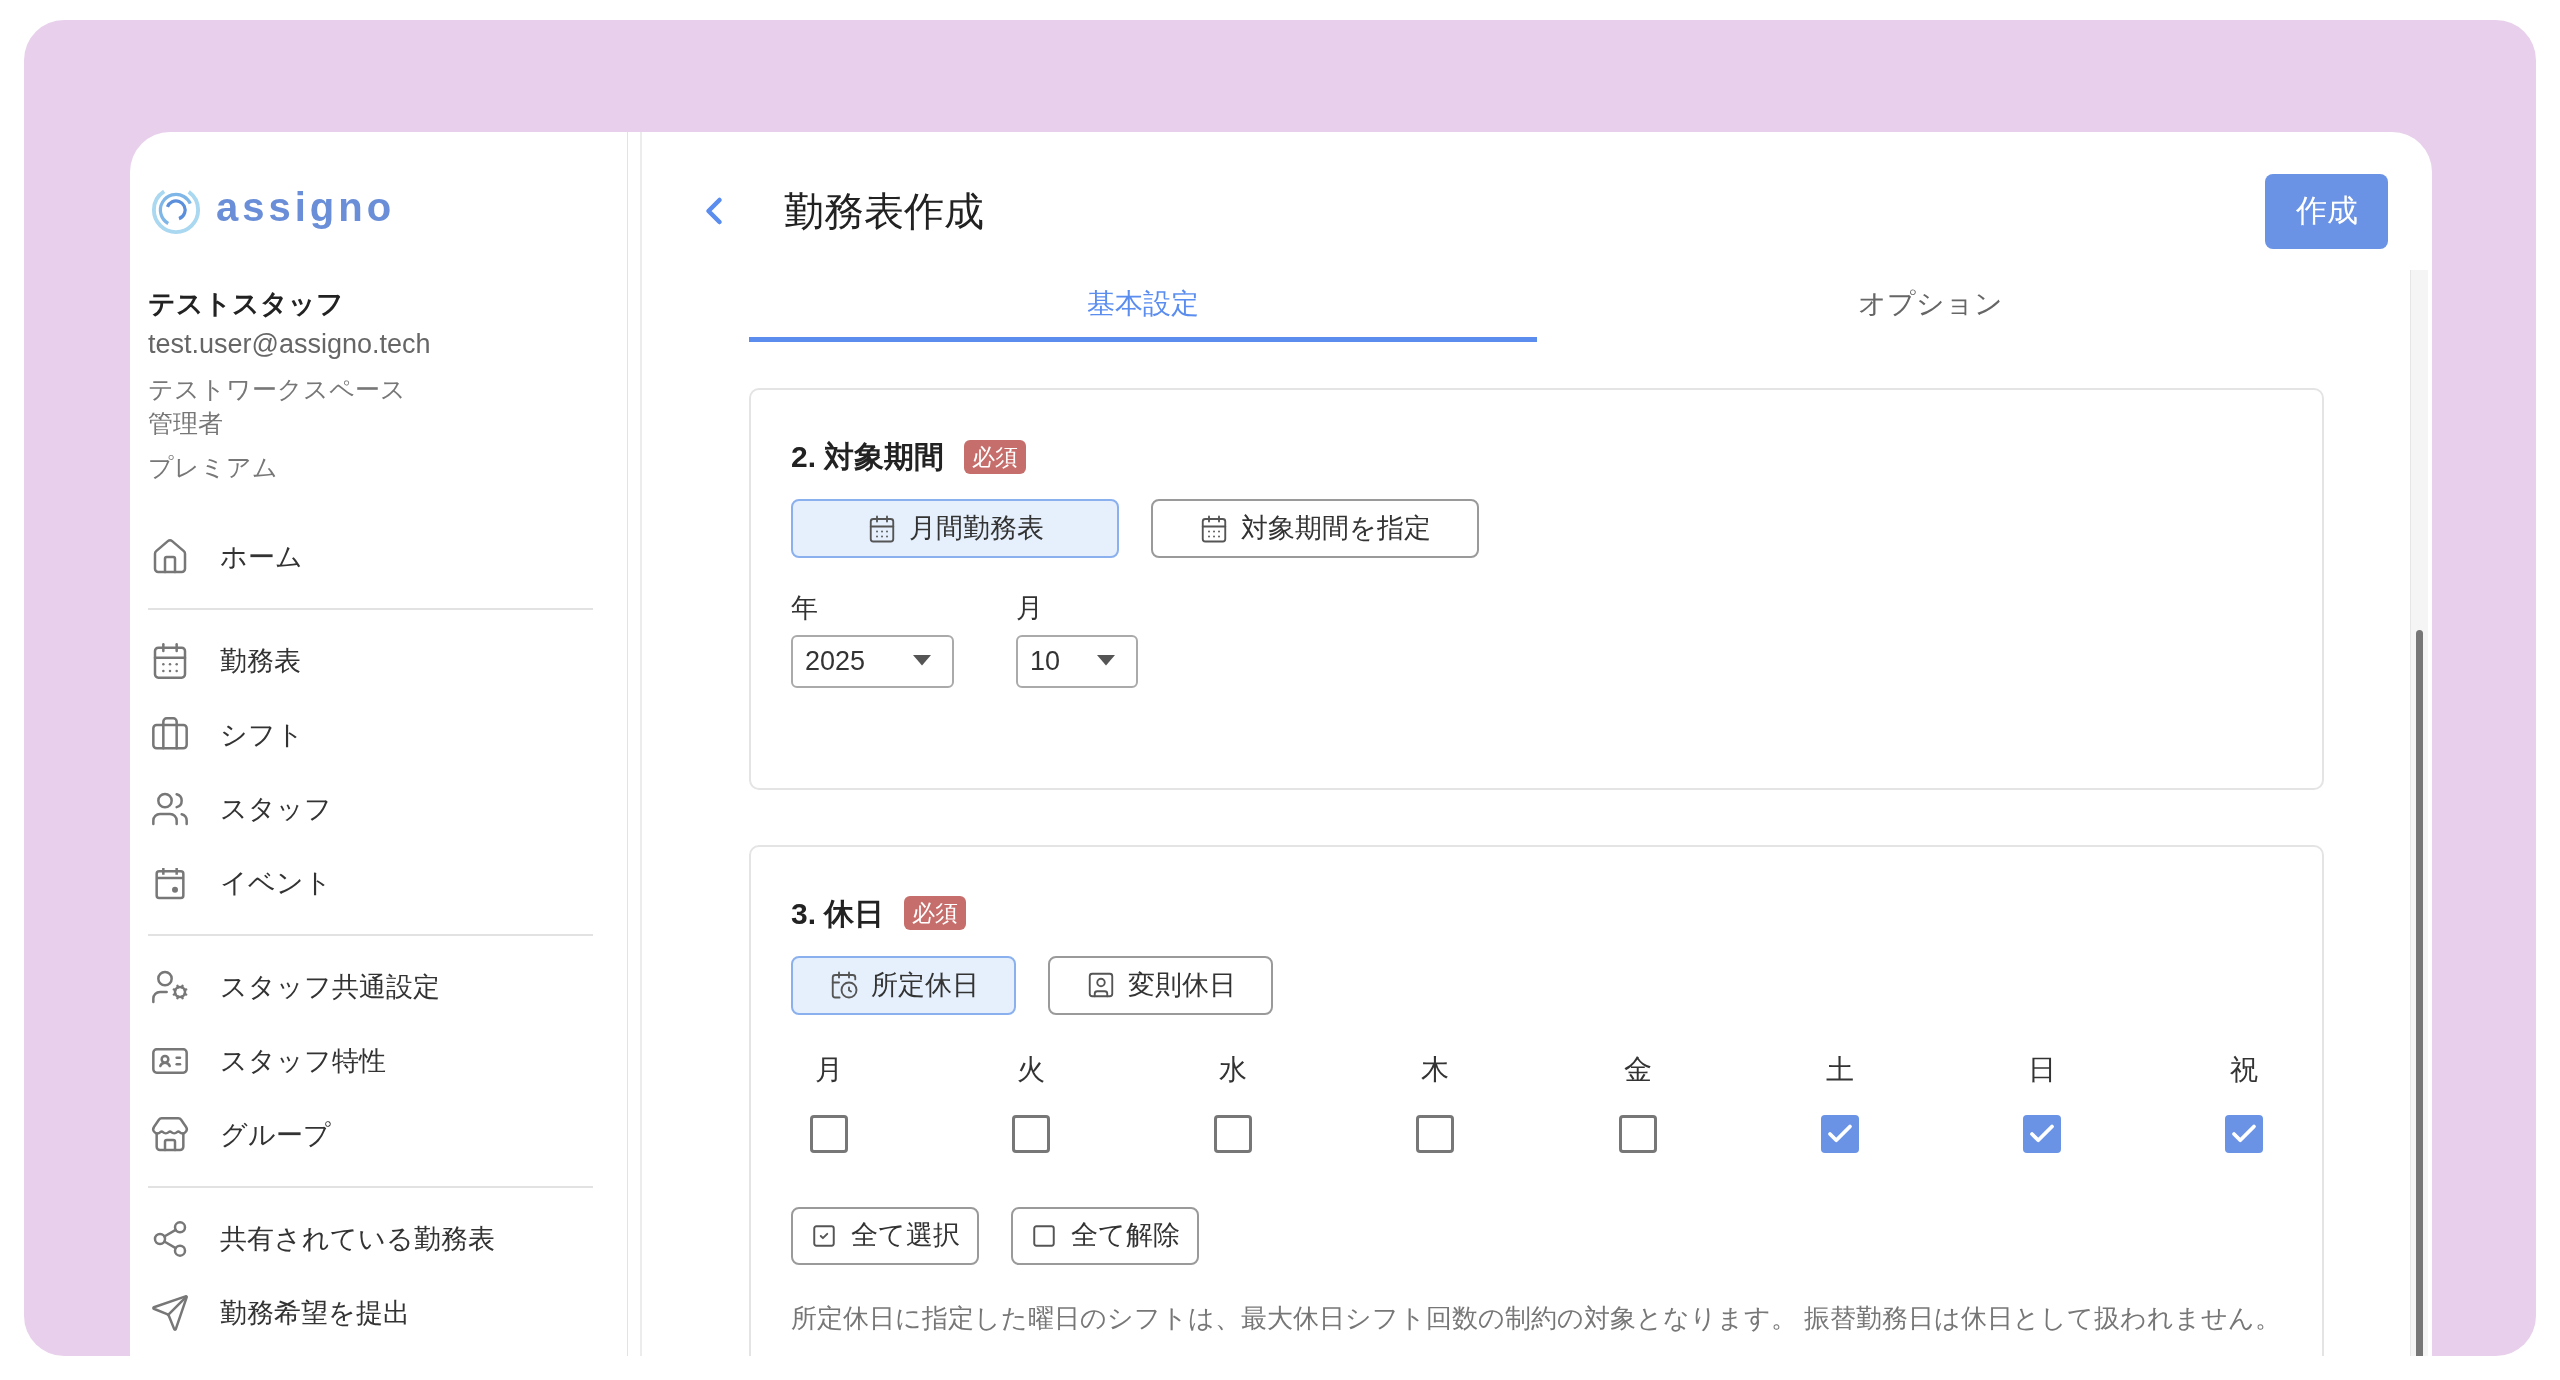 Image resolution: width=2560 pixels, height=1380 pixels. I want to click on weekday-label: 水, so click(1233, 1069).